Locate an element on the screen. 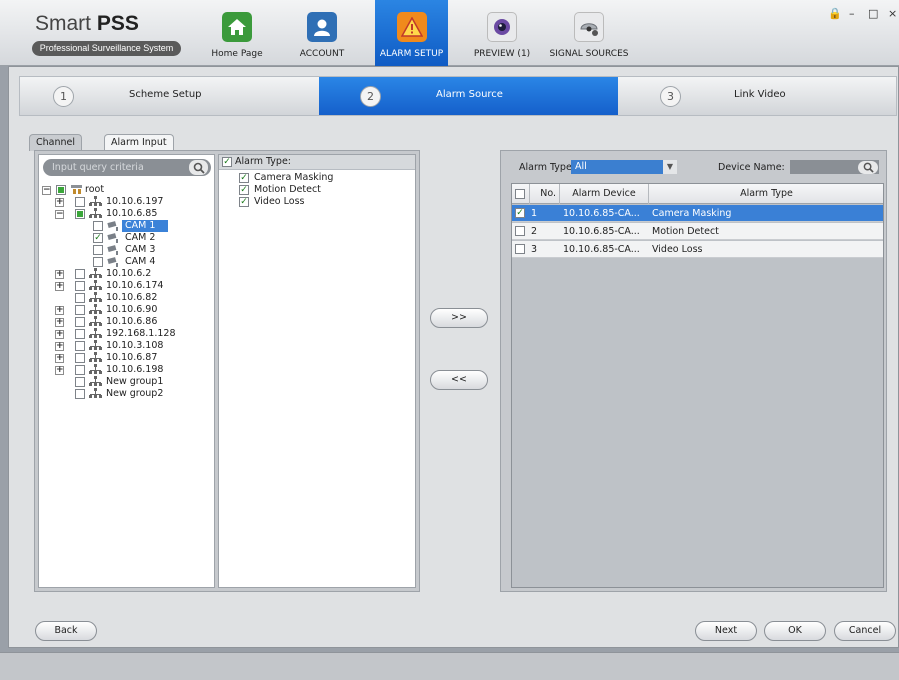 The image size is (899, 680). tab-home-page: Home Page is located at coordinates (237, 33).